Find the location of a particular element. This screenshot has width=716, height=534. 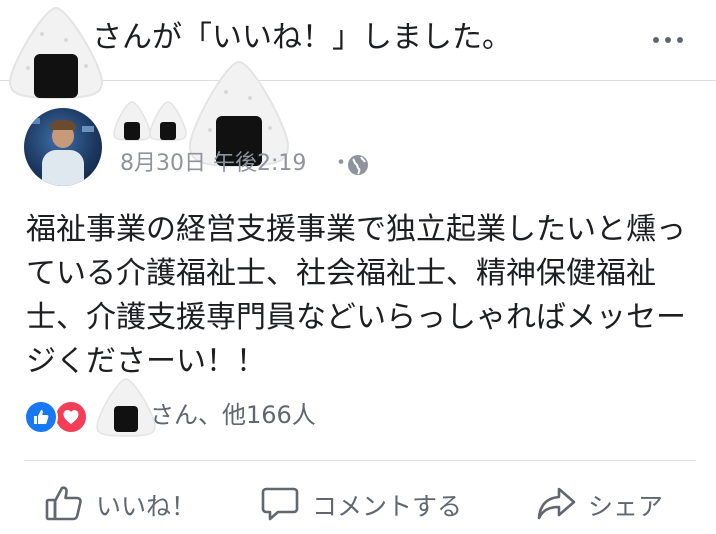

like-button: いいね！ is located at coordinates (120, 505).